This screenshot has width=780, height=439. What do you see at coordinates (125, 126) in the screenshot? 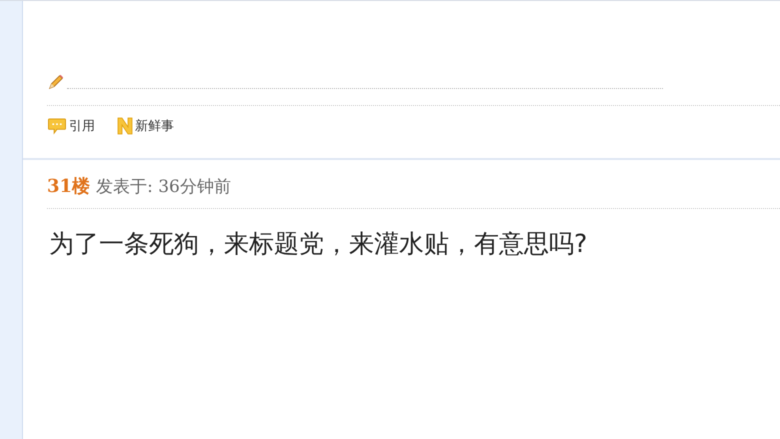
I see `letter-n-icon` at bounding box center [125, 126].